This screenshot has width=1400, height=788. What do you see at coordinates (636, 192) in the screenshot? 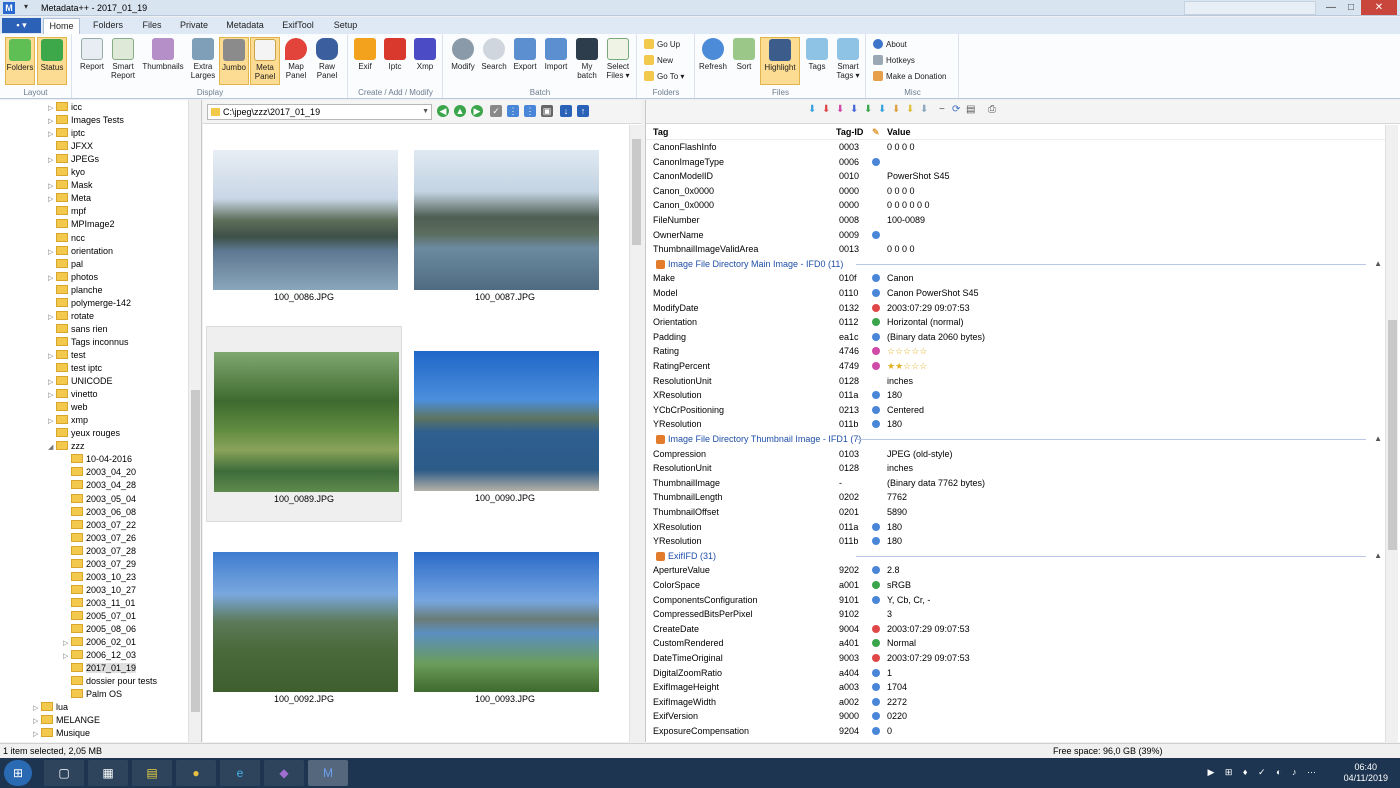
I see `scroll-thumb` at bounding box center [636, 192].